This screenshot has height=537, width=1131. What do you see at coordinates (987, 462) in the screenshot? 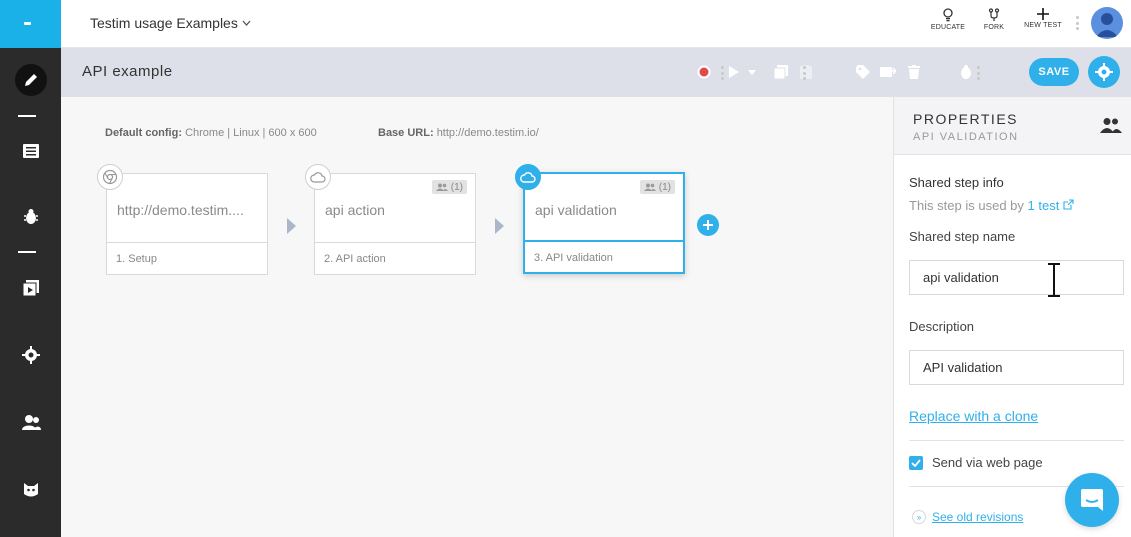
I see `send-via-web-page-label: Send via web page` at bounding box center [987, 462].